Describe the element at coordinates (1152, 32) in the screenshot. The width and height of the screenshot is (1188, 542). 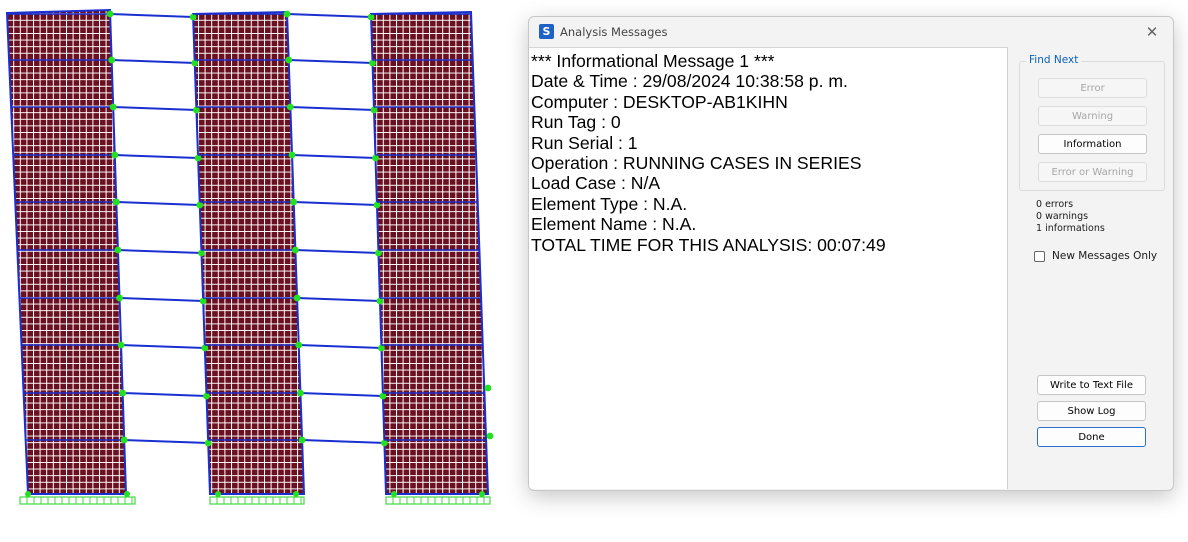
I see `close-button: ✕` at that location.